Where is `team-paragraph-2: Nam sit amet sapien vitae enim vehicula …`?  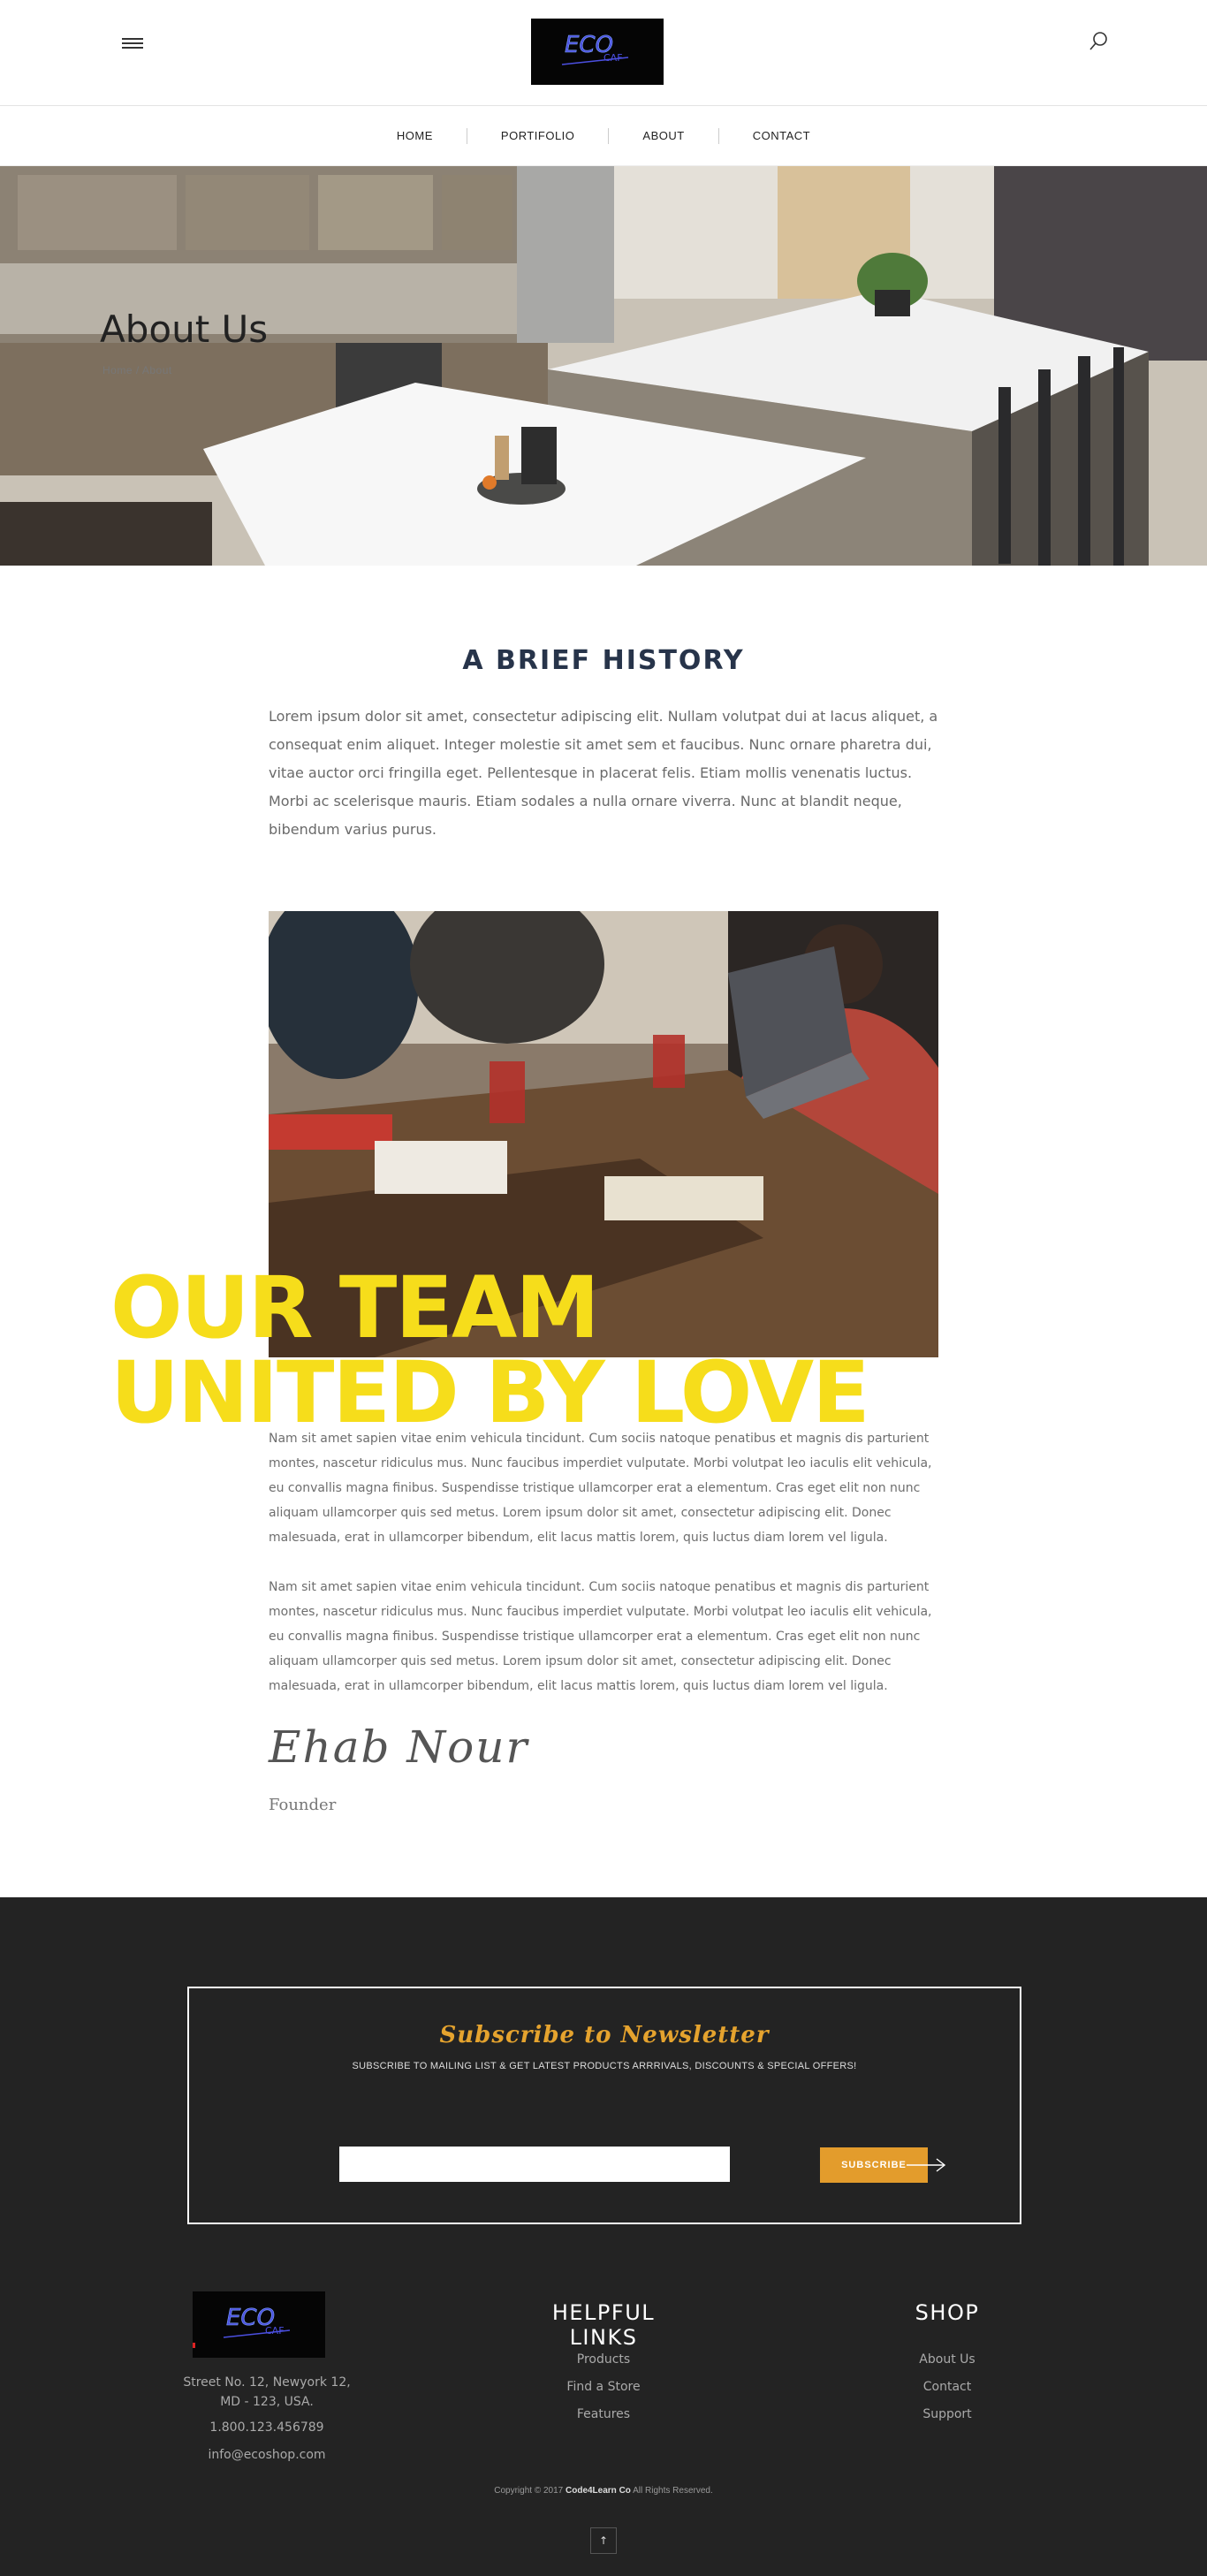
team-paragraph-2: Nam sit amet sapien vitae enim vehicula … is located at coordinates (600, 1637).